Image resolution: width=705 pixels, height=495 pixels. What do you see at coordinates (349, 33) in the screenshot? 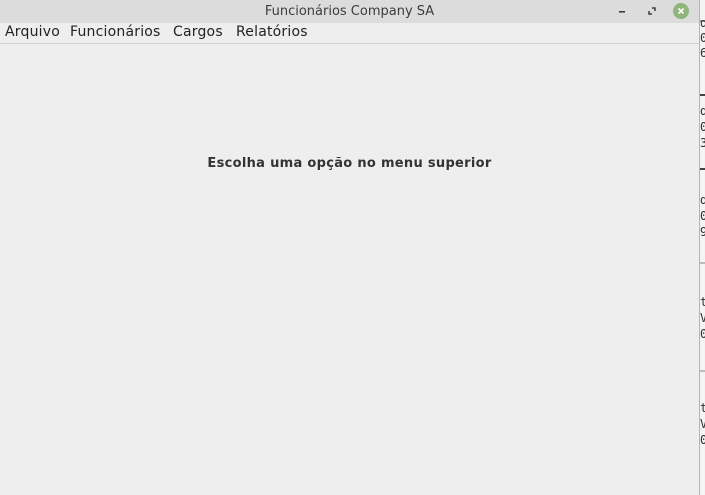
I see `menu-bar: Arquivo Funcionários Cargos Relatórios` at bounding box center [349, 33].